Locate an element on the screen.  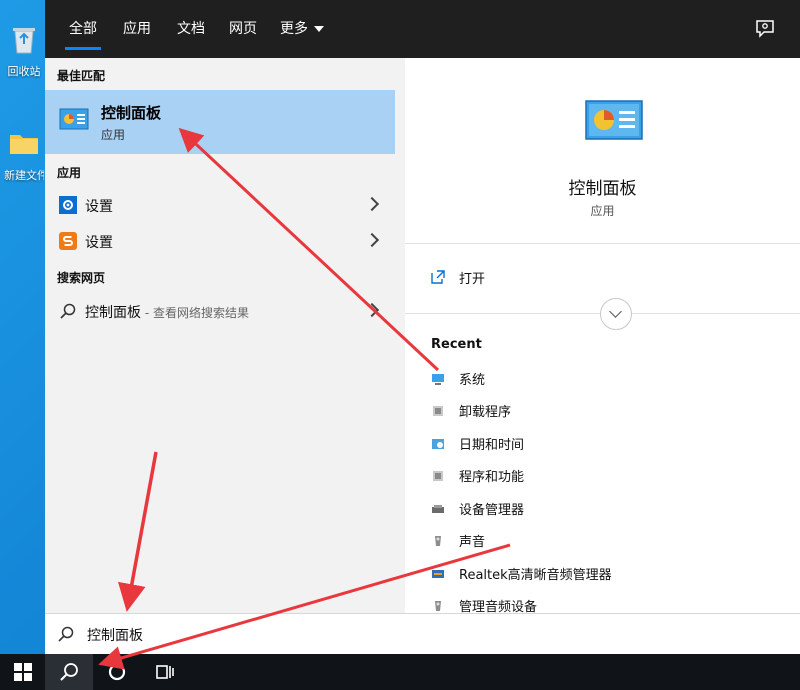
best-match-title: 控制面板 is located at coordinates (131, 113).